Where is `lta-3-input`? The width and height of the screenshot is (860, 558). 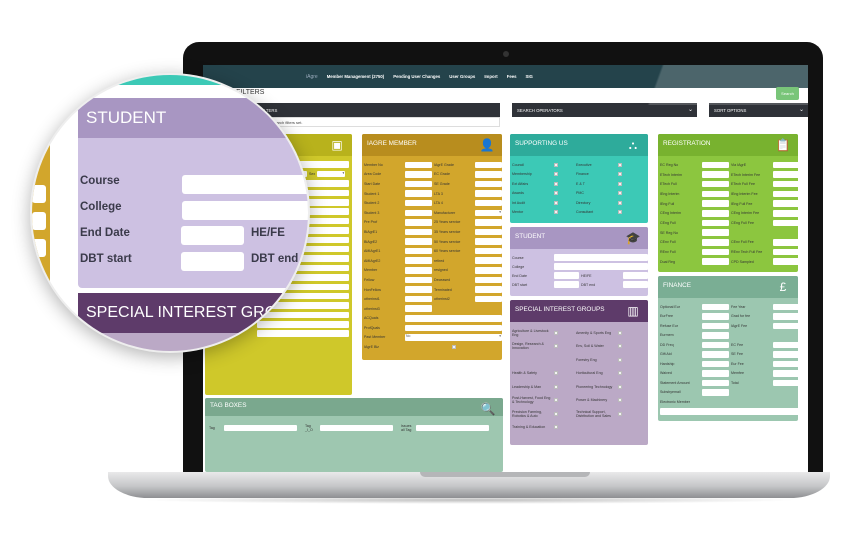 lta-3-input is located at coordinates (488, 193).